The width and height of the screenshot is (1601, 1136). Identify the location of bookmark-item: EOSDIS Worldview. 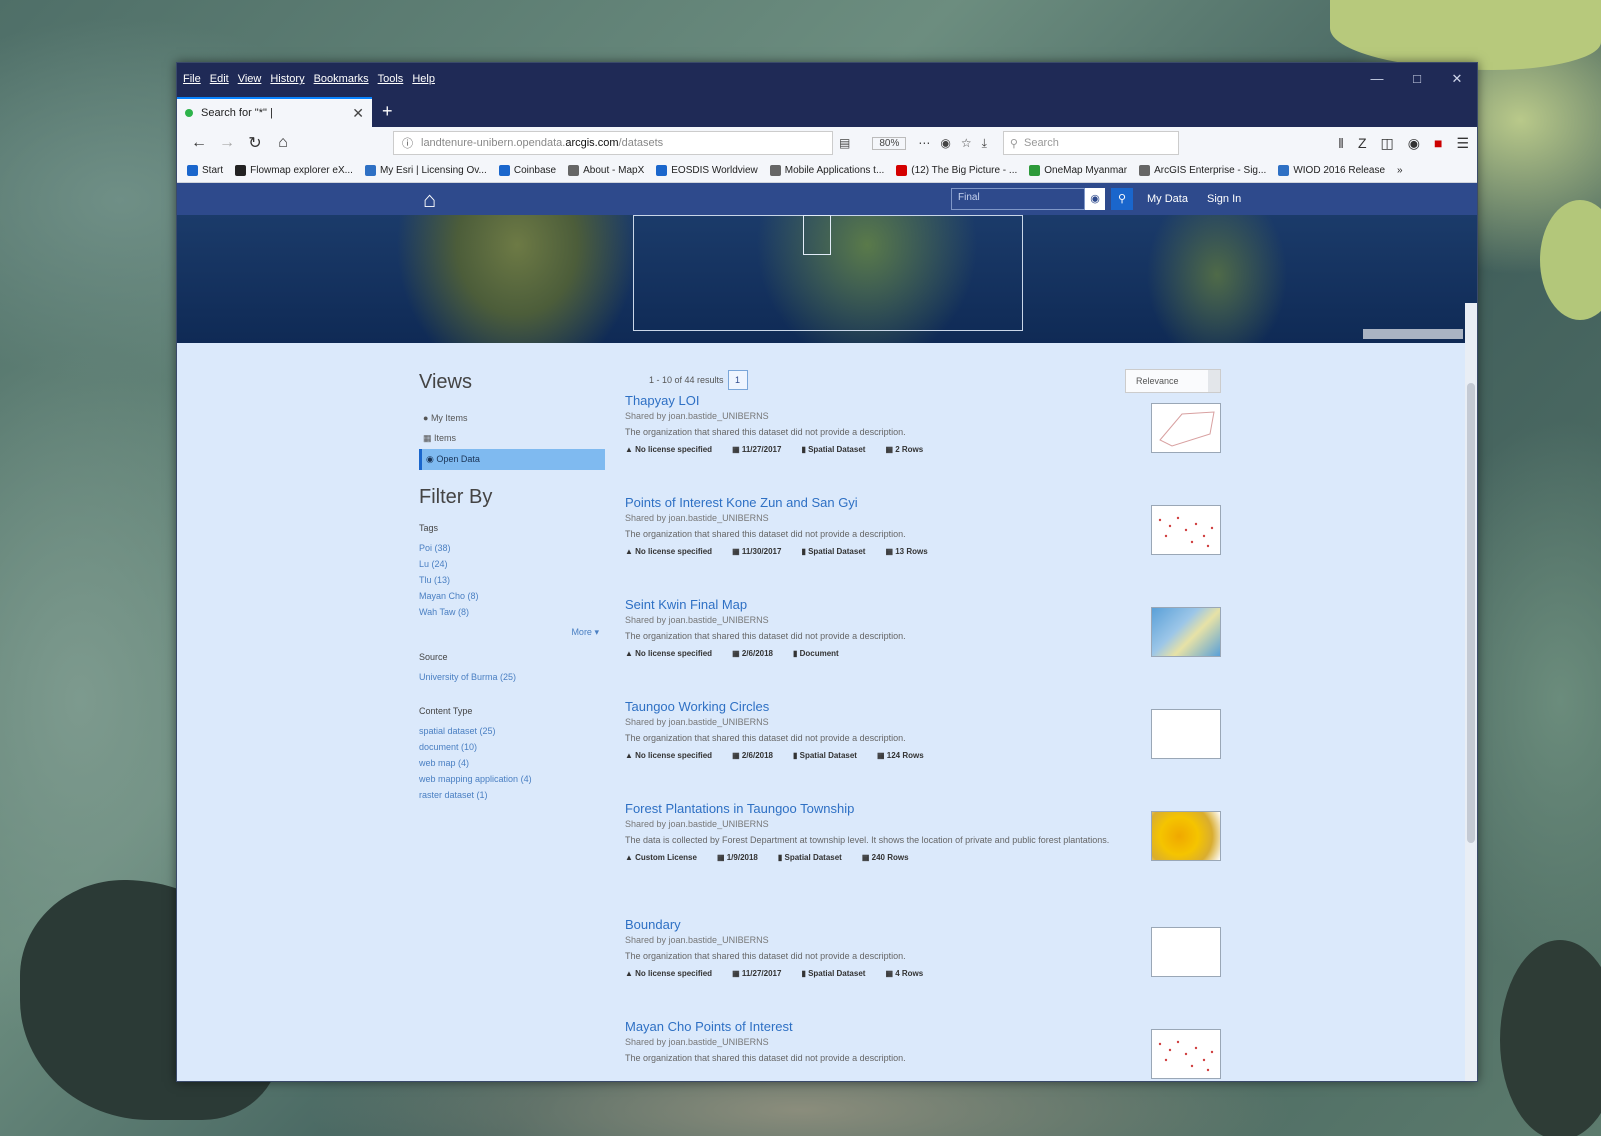
(707, 170).